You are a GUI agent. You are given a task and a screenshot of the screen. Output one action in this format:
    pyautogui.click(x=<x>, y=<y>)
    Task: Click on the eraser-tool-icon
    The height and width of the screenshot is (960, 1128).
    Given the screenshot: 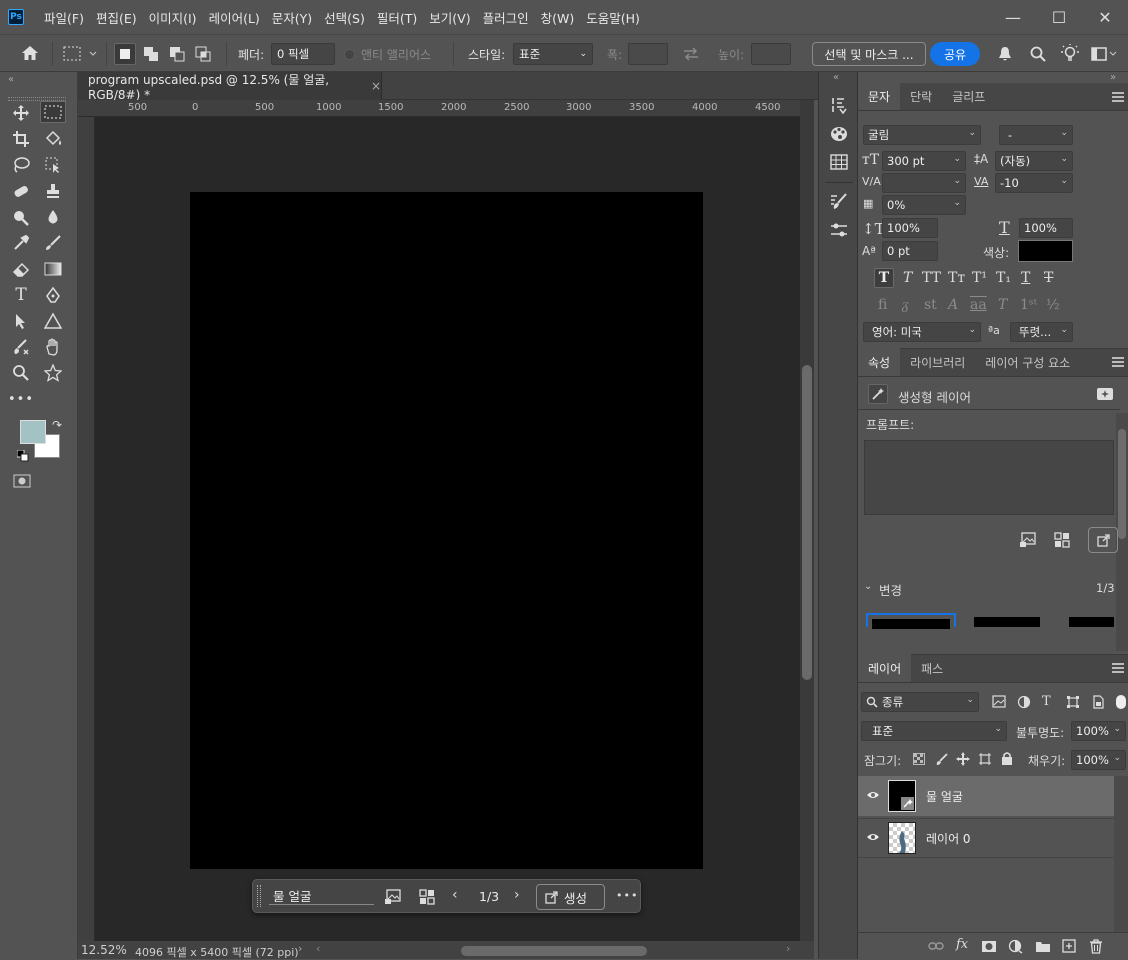 What is the action you would take?
    pyautogui.click(x=21, y=269)
    